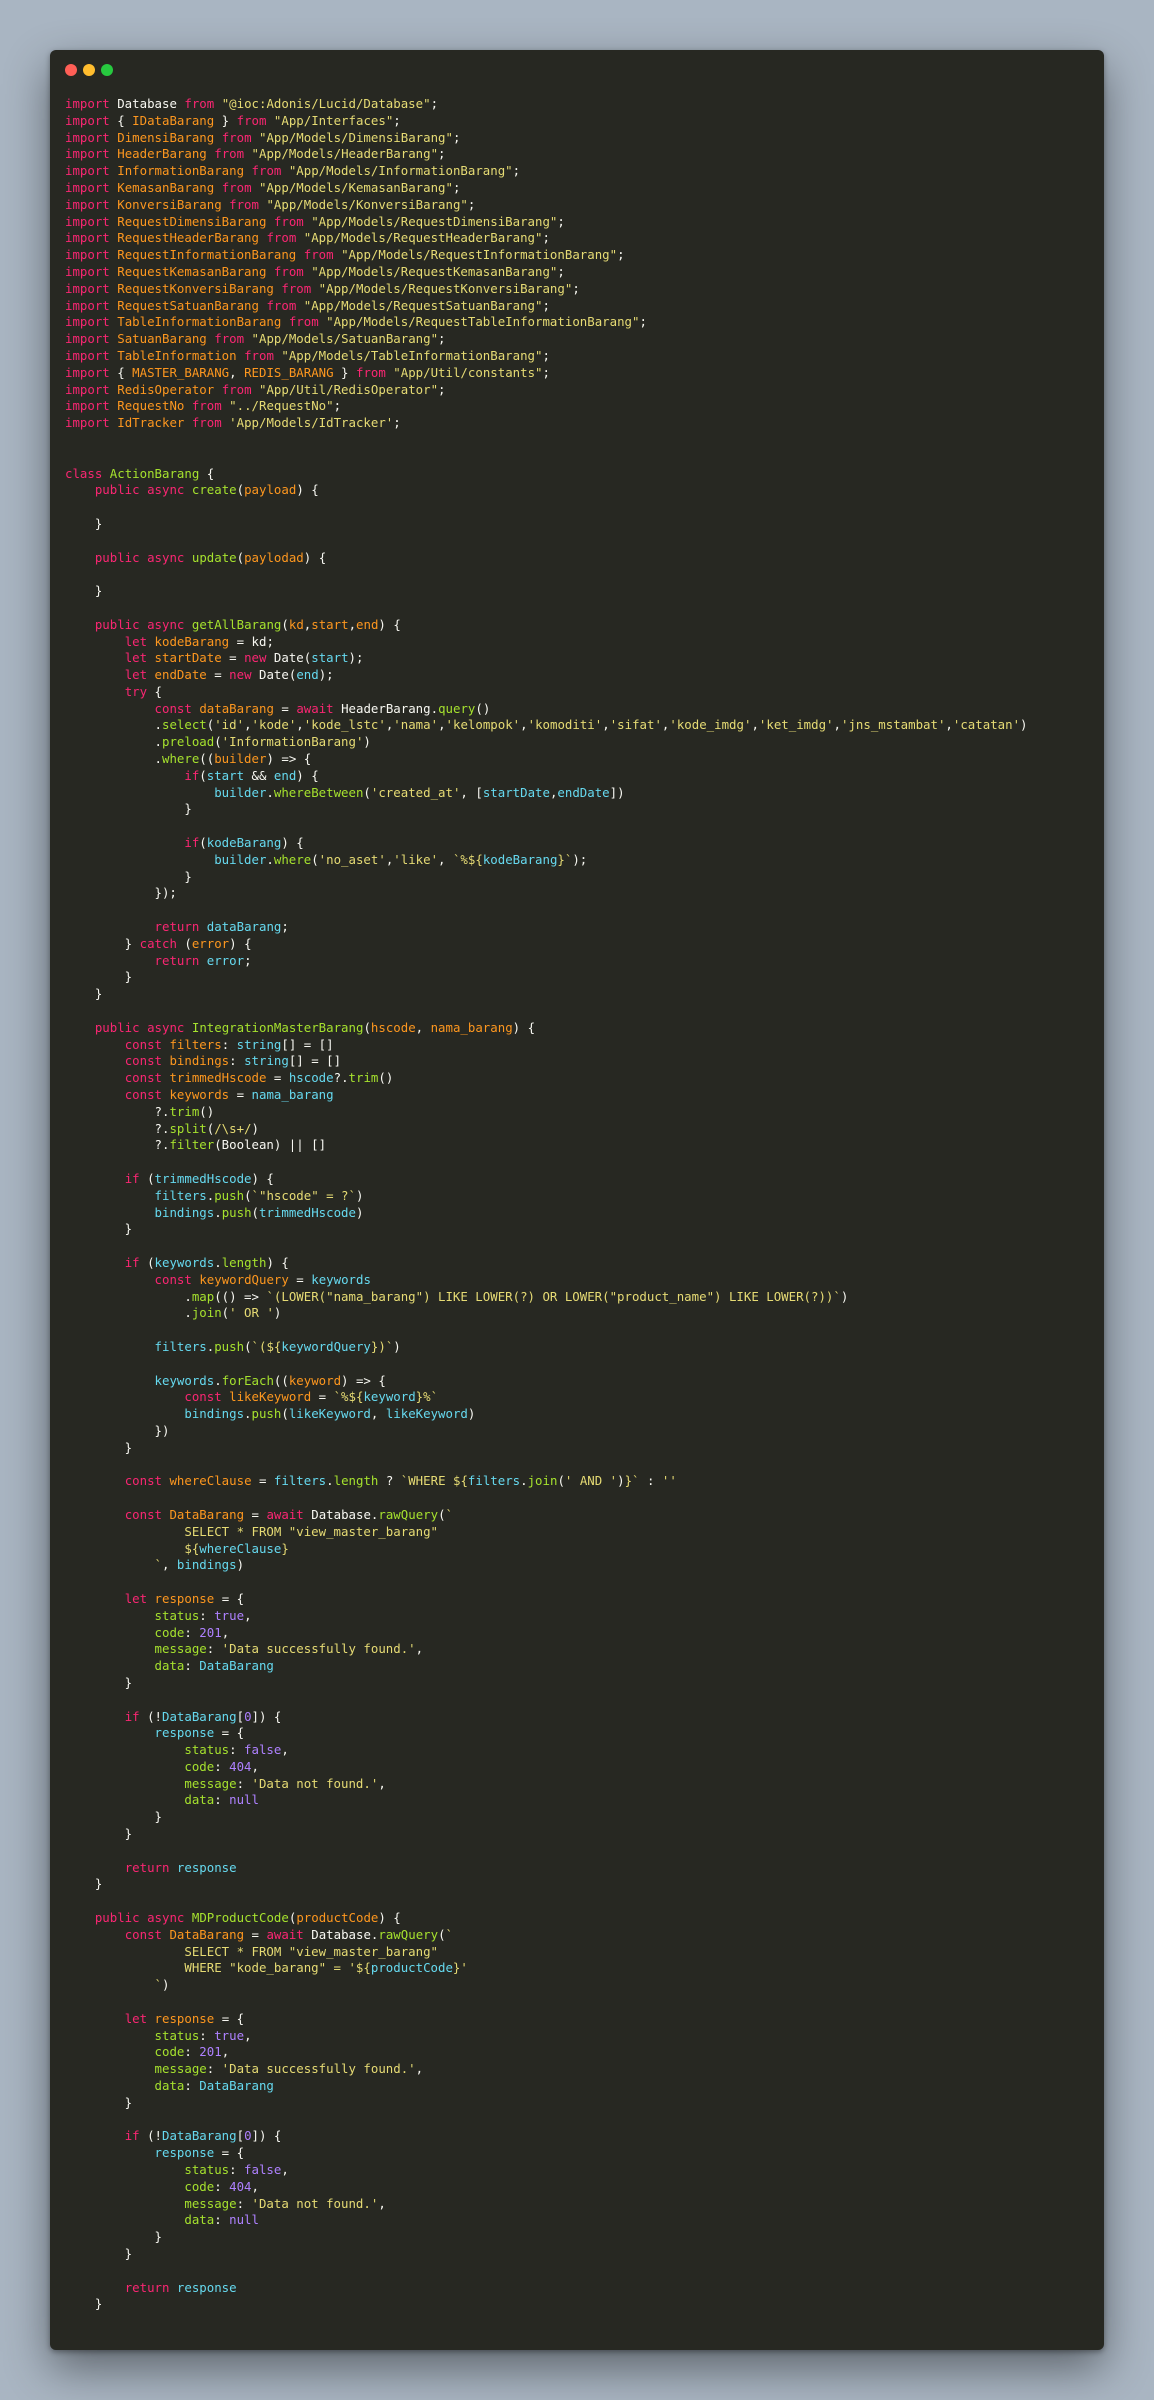  Describe the element at coordinates (710, 725) in the screenshot. I see `code-token: 'kode_imdg'` at that location.